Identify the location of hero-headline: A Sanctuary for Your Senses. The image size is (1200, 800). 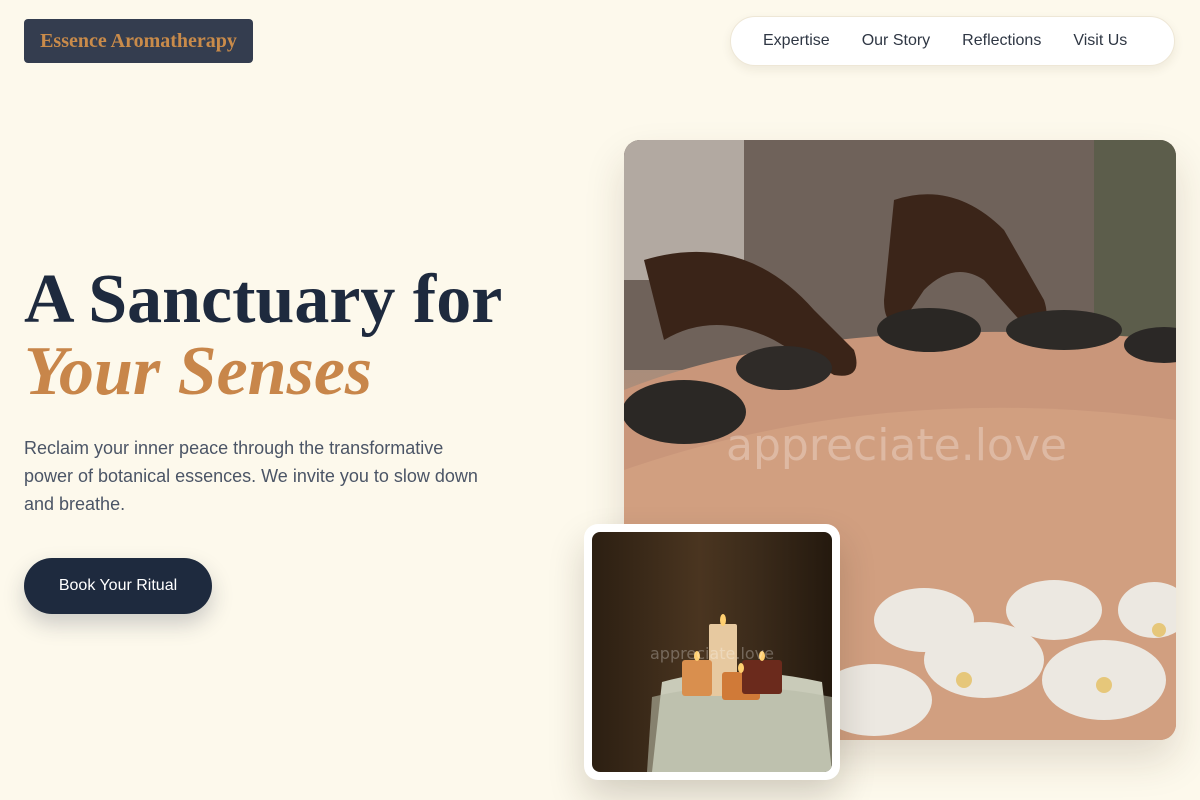
(263, 336).